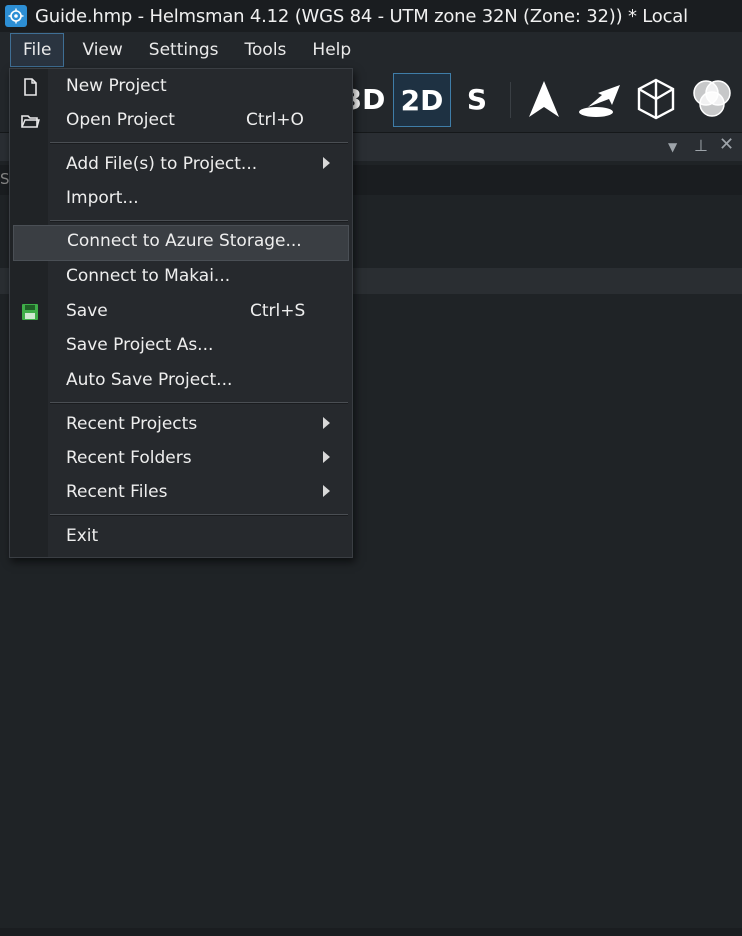  What do you see at coordinates (477, 99) in the screenshot?
I see `view-s-button: S` at bounding box center [477, 99].